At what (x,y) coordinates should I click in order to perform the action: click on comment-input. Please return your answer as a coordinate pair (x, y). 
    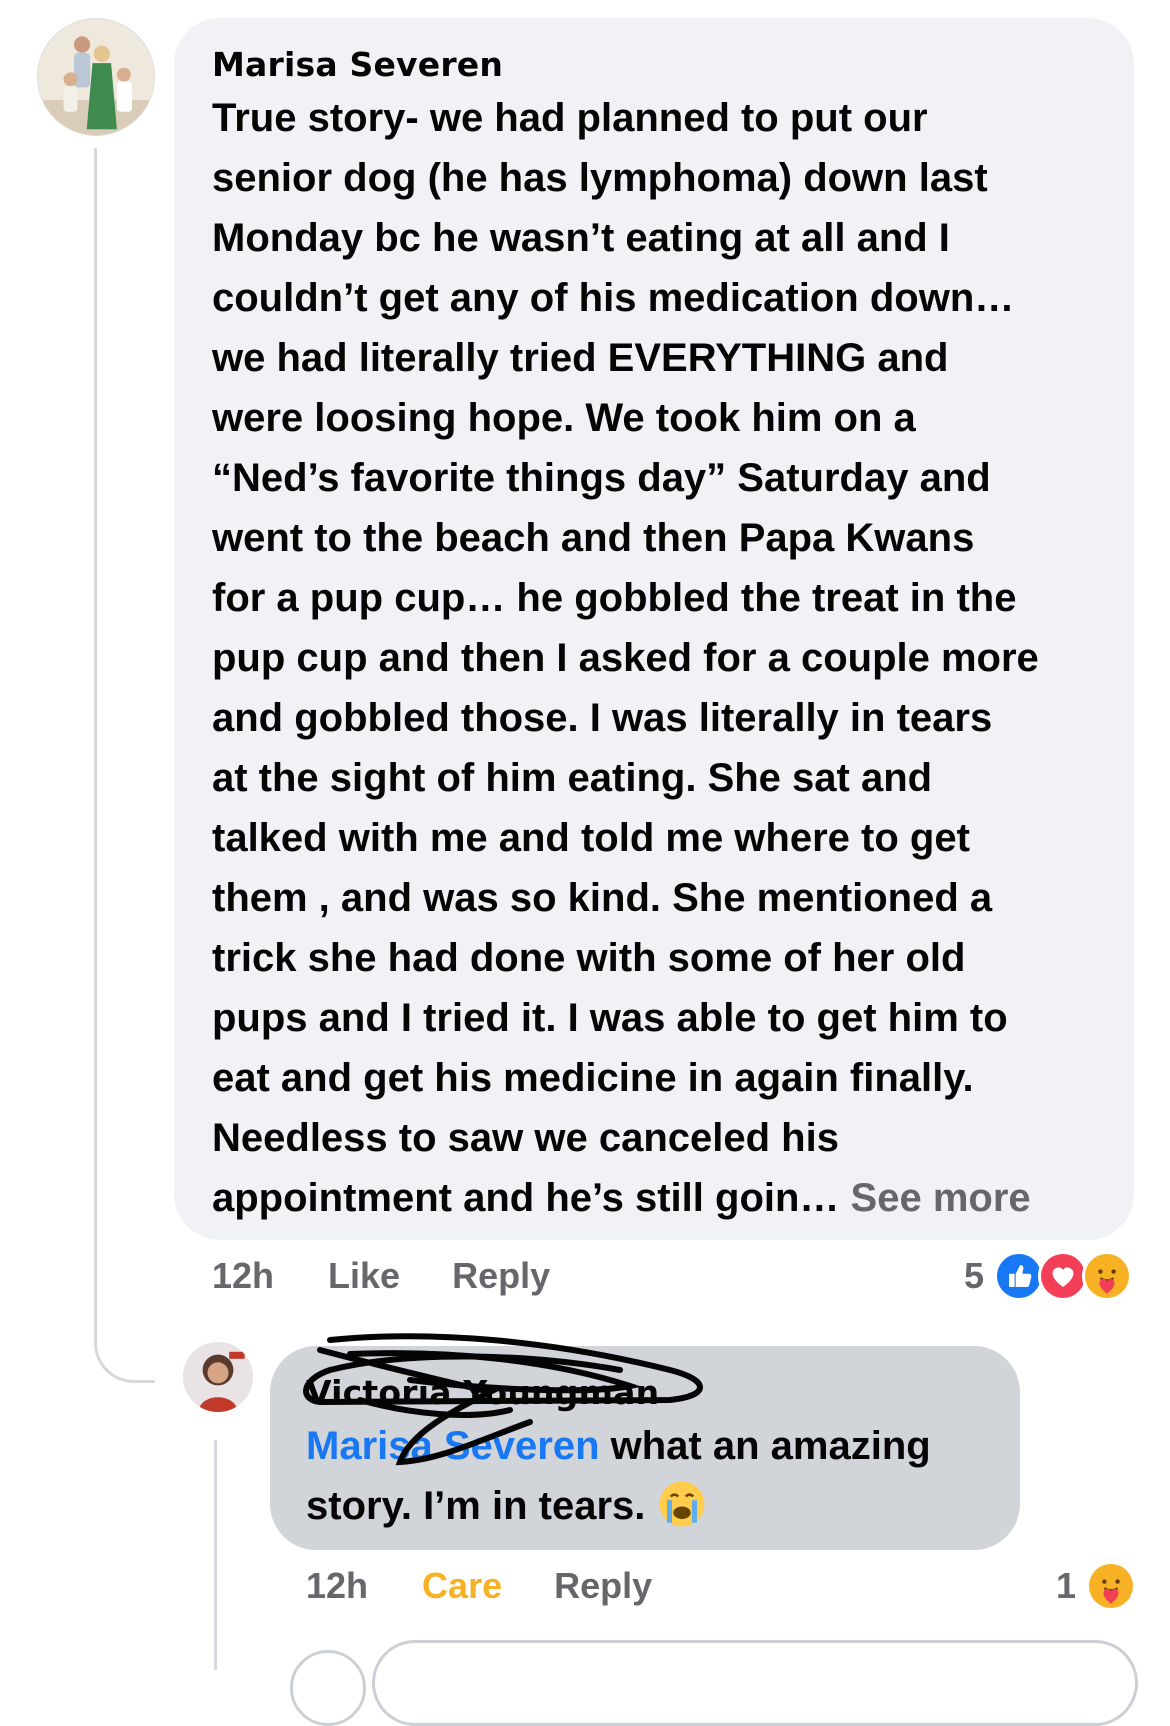
    Looking at the image, I should click on (755, 1683).